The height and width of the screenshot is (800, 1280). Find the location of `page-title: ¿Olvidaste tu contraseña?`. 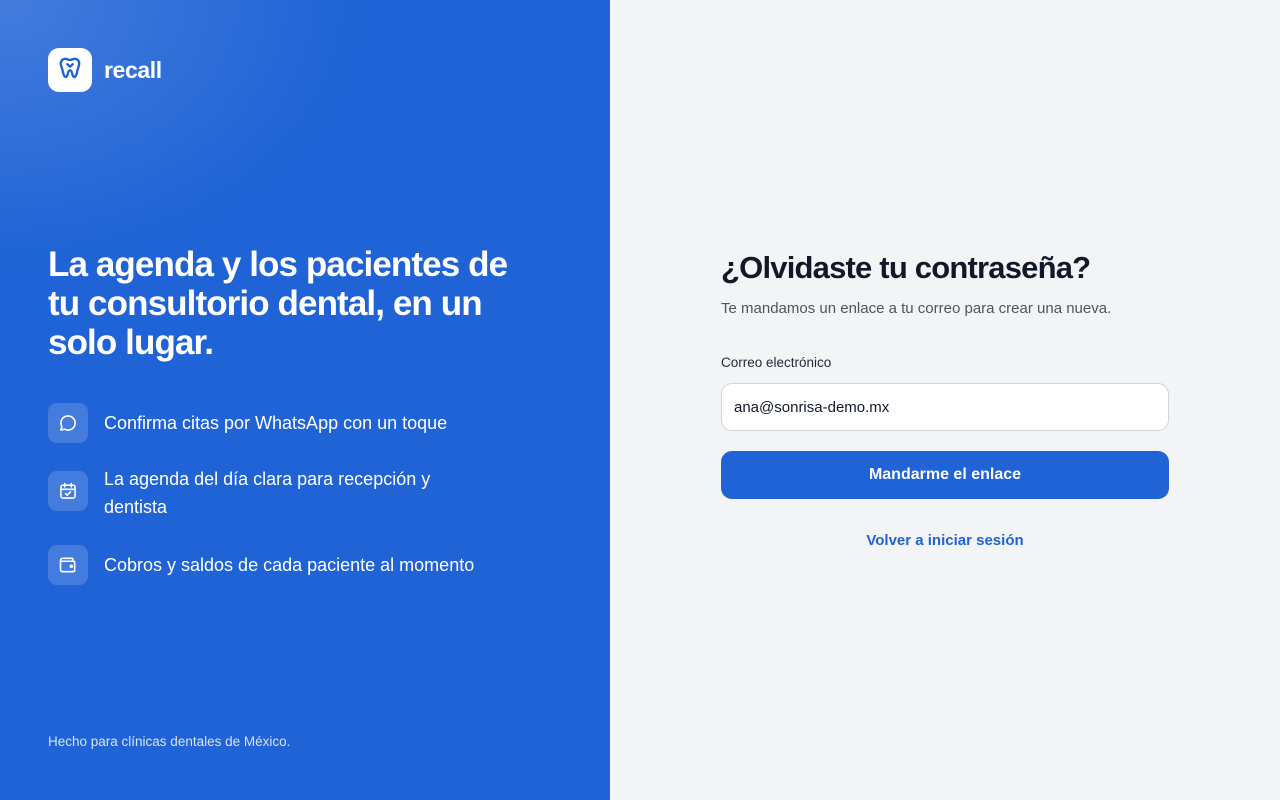

page-title: ¿Olvidaste tu contraseña? is located at coordinates (906, 267).